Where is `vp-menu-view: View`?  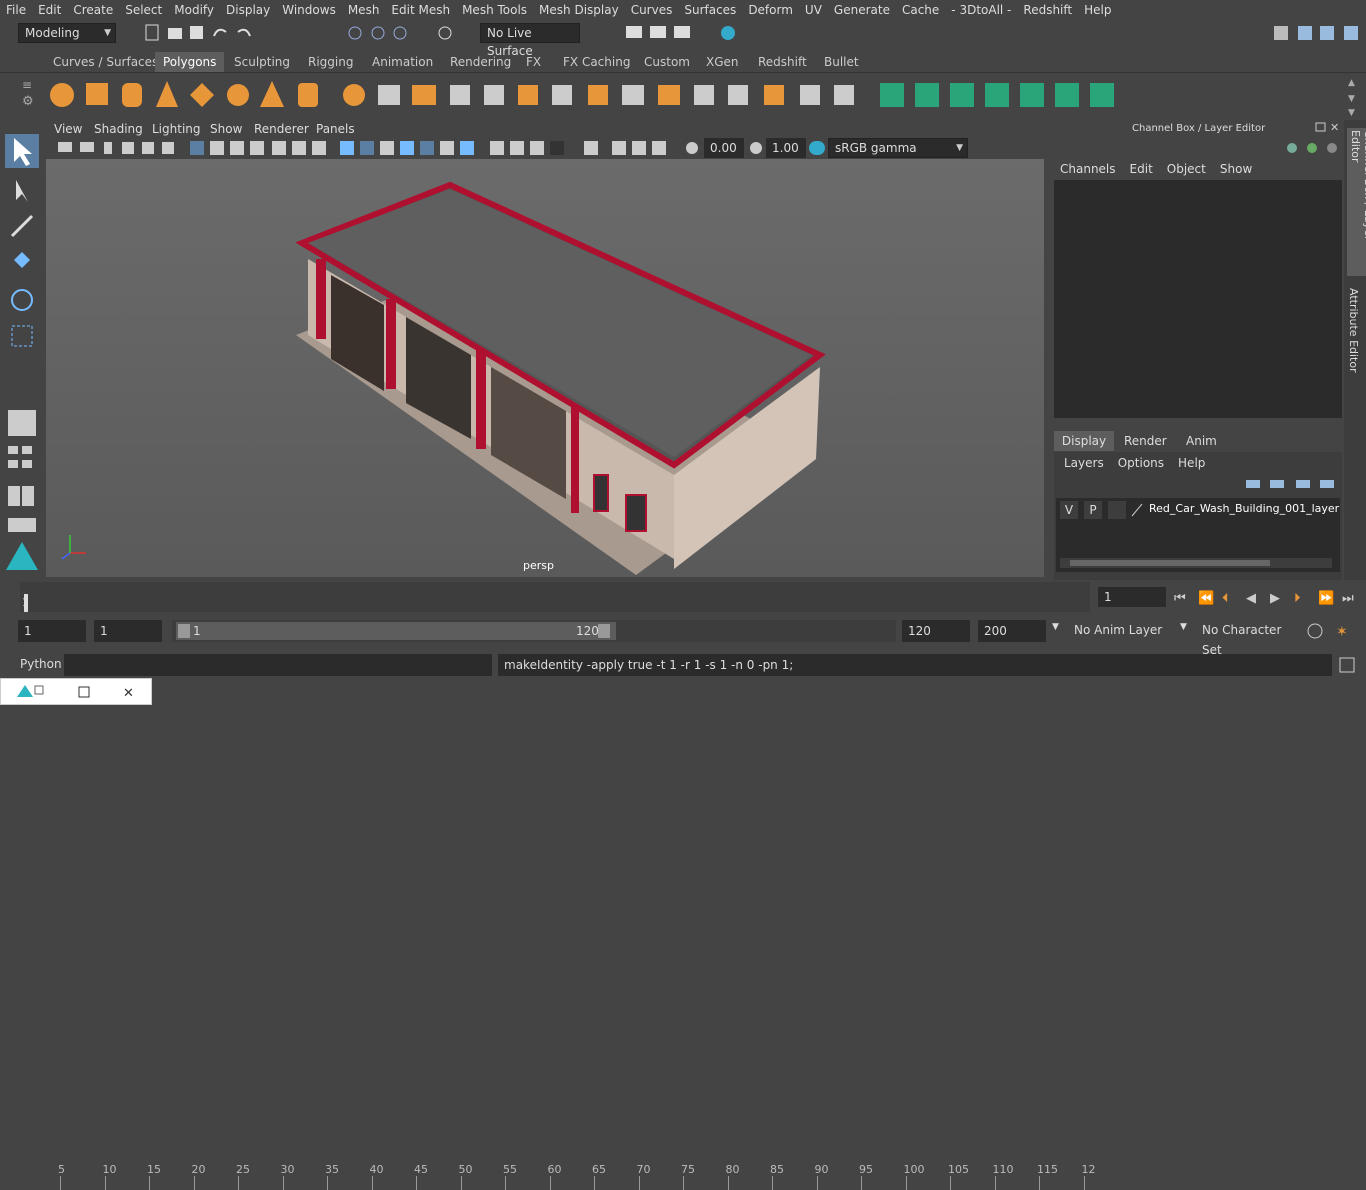 vp-menu-view: View is located at coordinates (68, 129).